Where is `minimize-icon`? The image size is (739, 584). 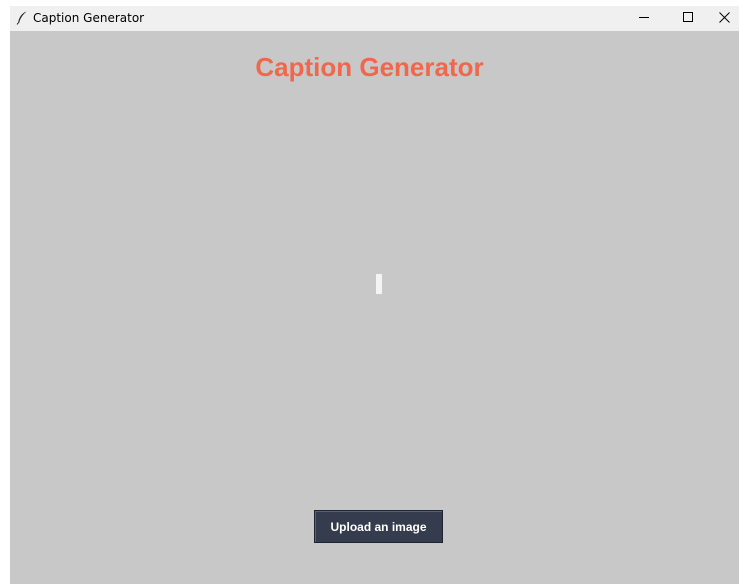 minimize-icon is located at coordinates (644, 19).